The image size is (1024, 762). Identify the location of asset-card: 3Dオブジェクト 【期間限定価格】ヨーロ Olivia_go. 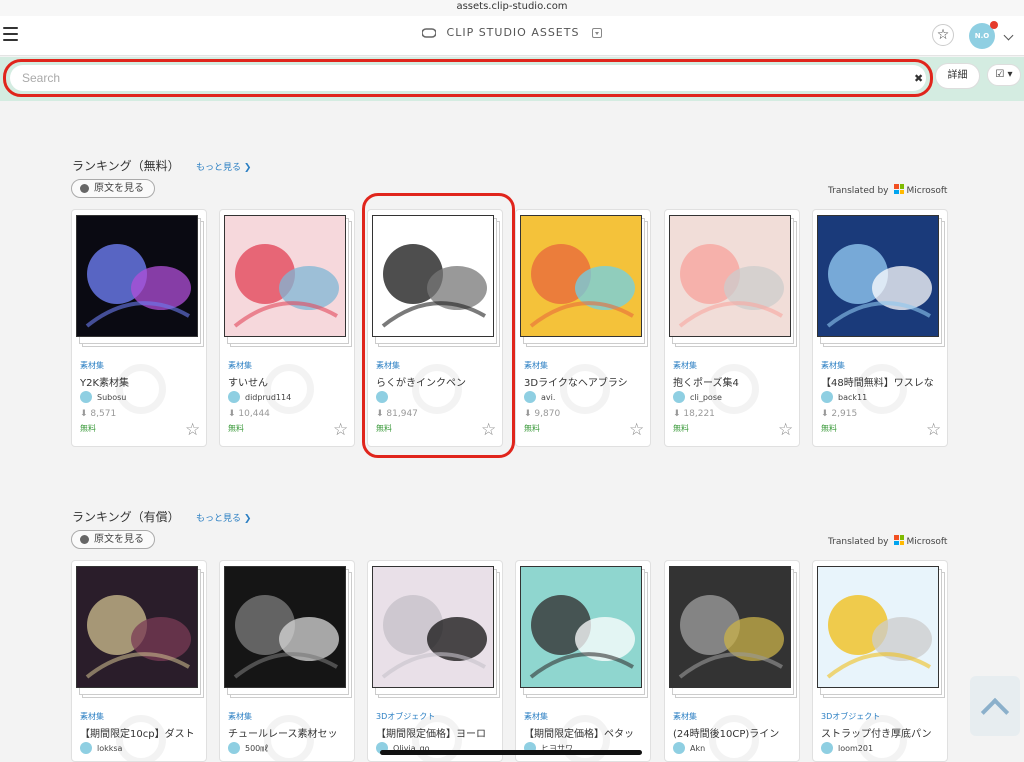
(435, 661).